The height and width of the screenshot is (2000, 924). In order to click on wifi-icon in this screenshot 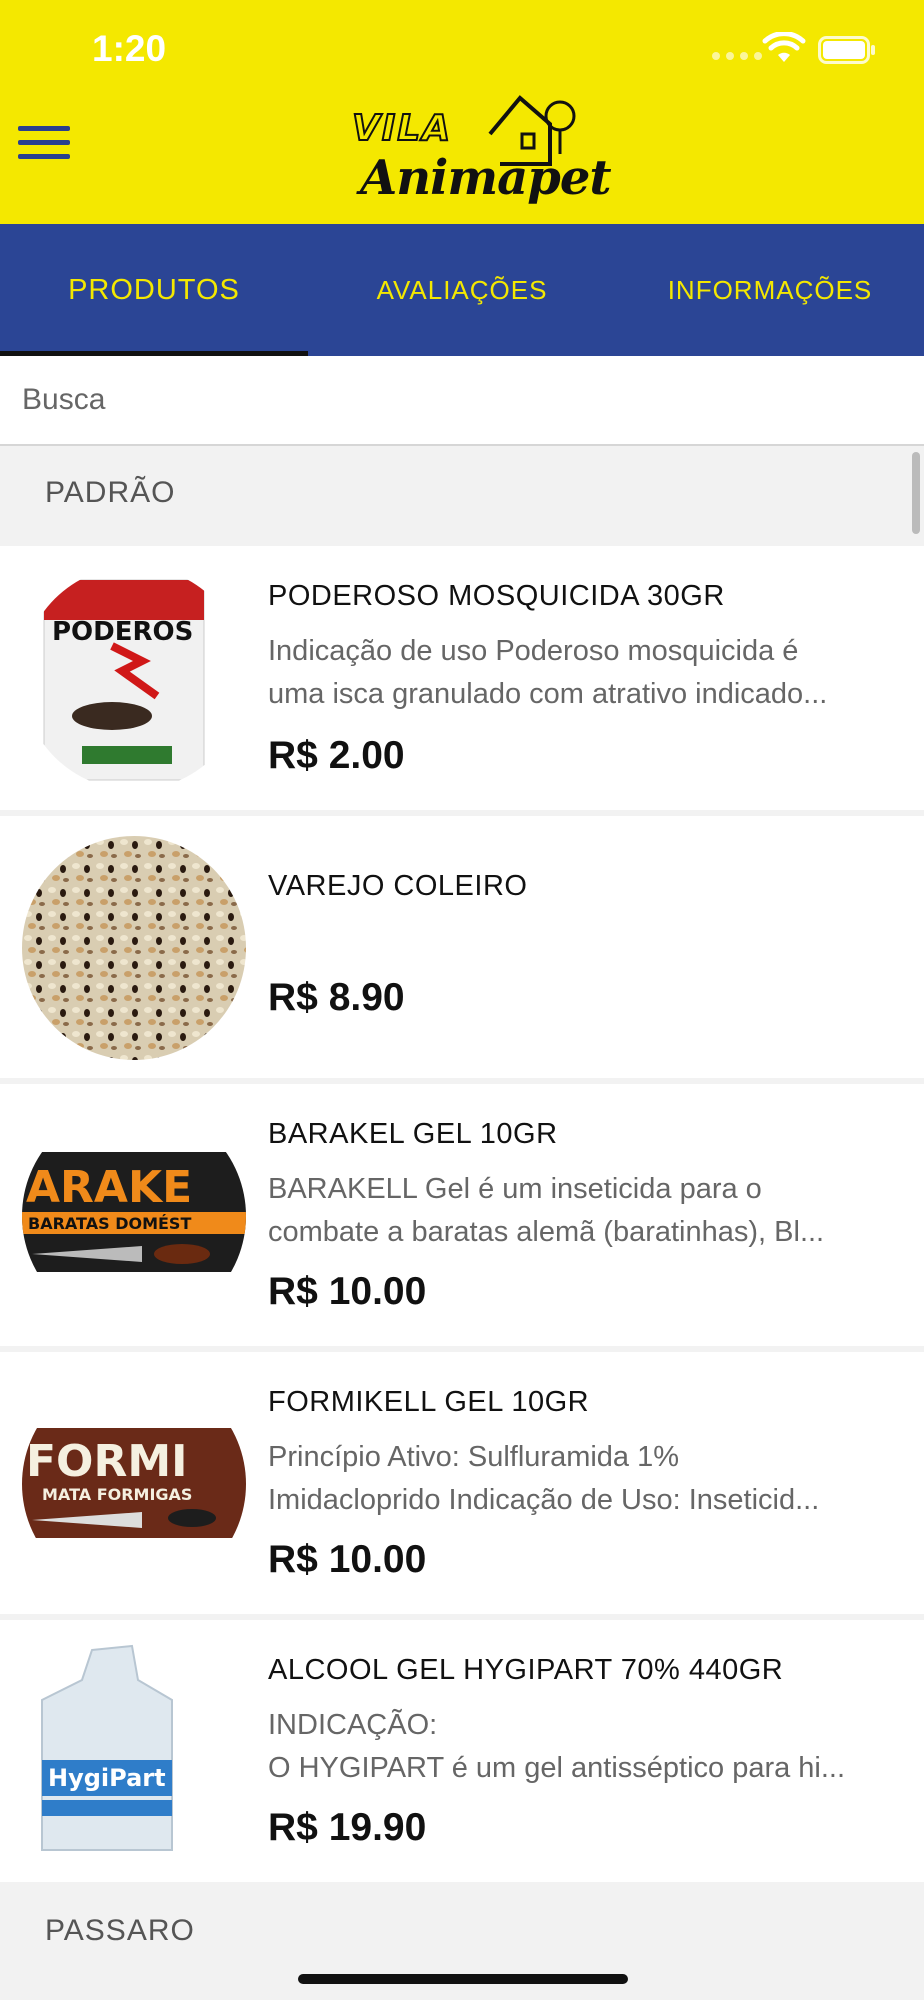, I will do `click(784, 47)`.